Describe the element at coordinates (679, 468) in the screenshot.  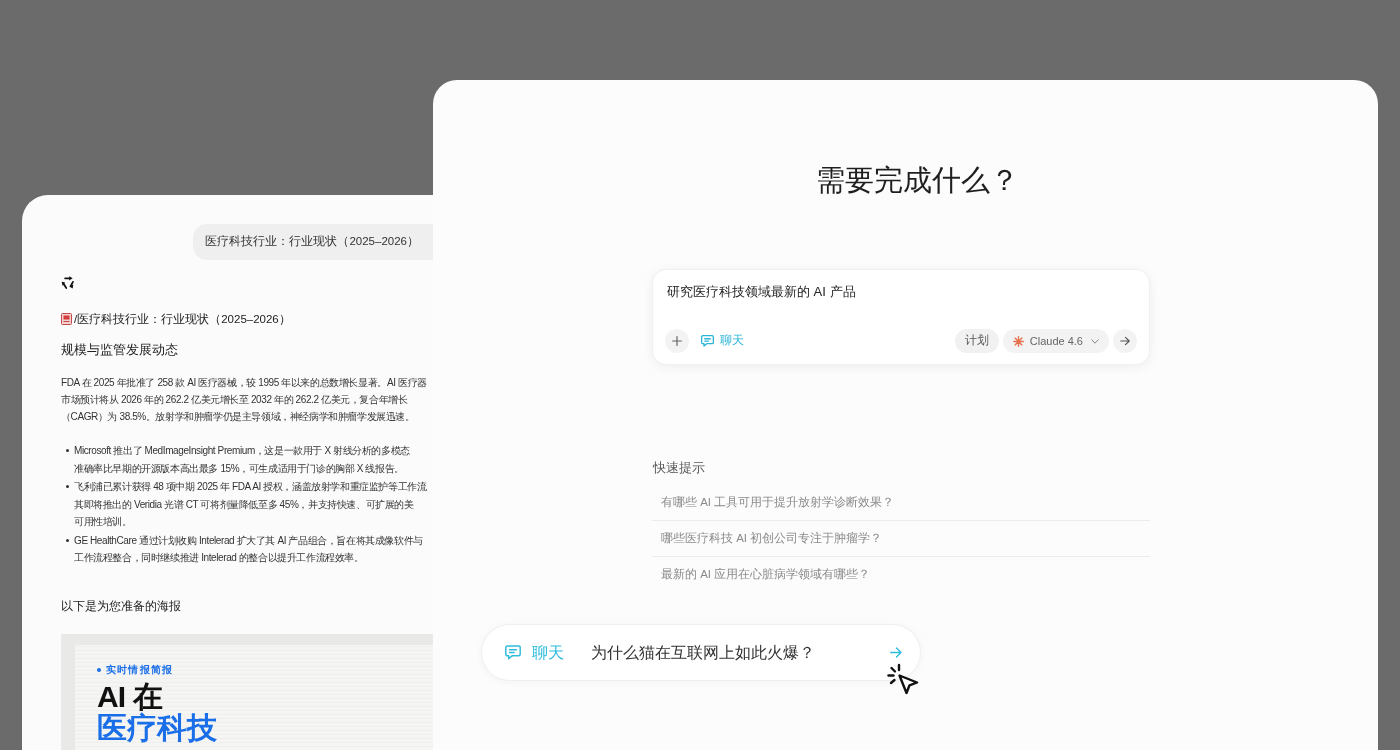
I see `section-heading: 快速提示` at that location.